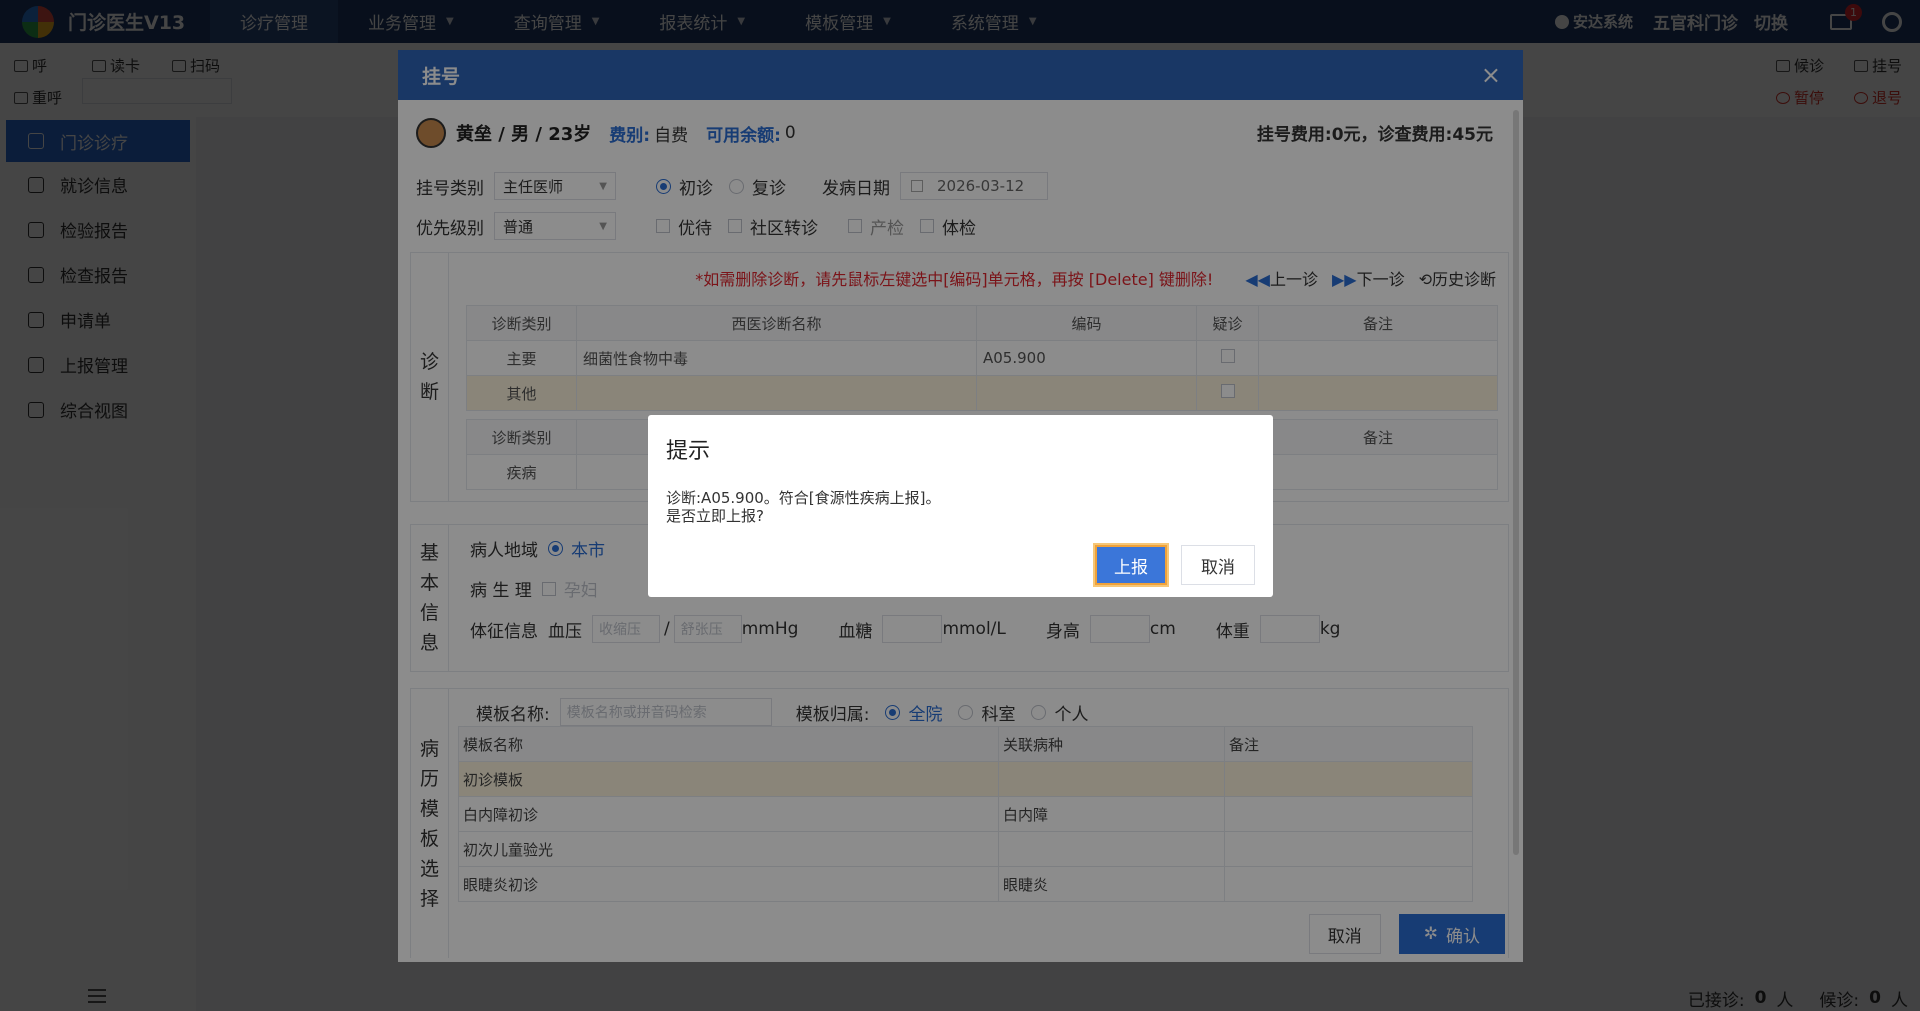 Image resolution: width=1920 pixels, height=1011 pixels. What do you see at coordinates (1218, 565) in the screenshot?
I see `dialog-cancel-button: 取消` at bounding box center [1218, 565].